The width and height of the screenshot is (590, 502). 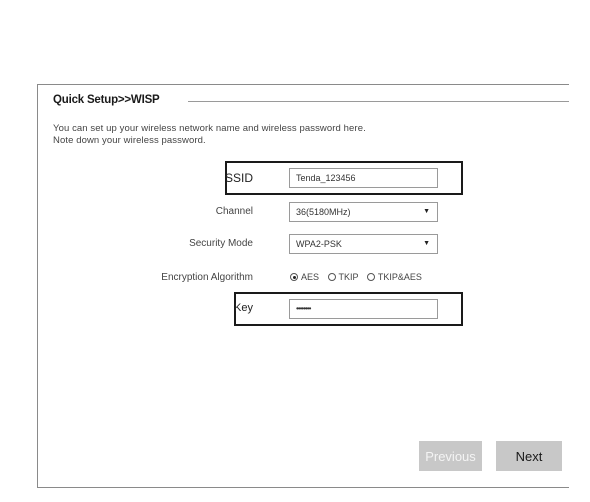 I want to click on encryption-radio-group: AES TKIP TKIP&AES, so click(x=359, y=277).